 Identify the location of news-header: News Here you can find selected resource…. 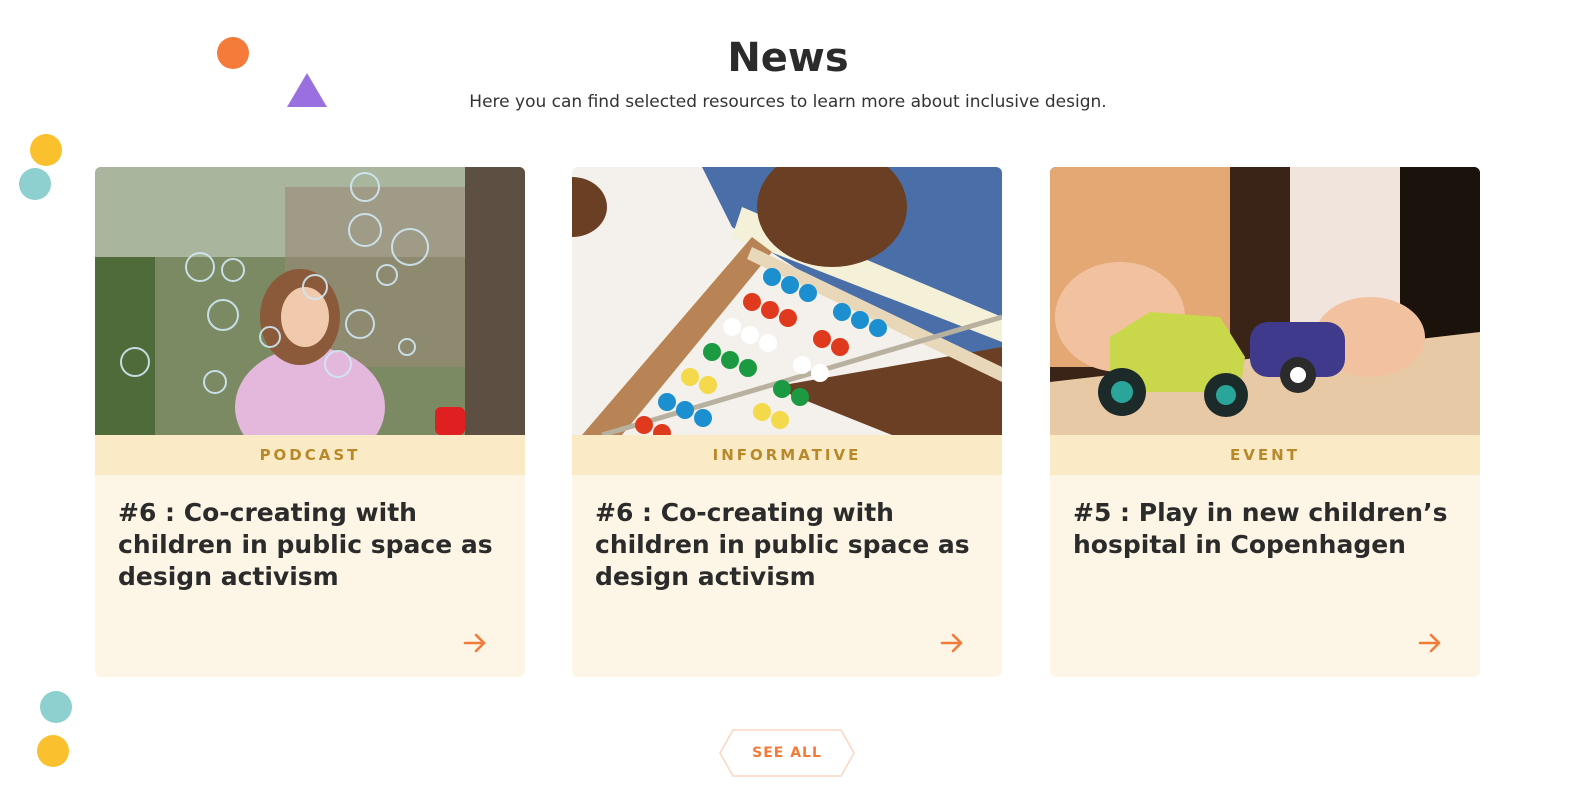
(788, 71).